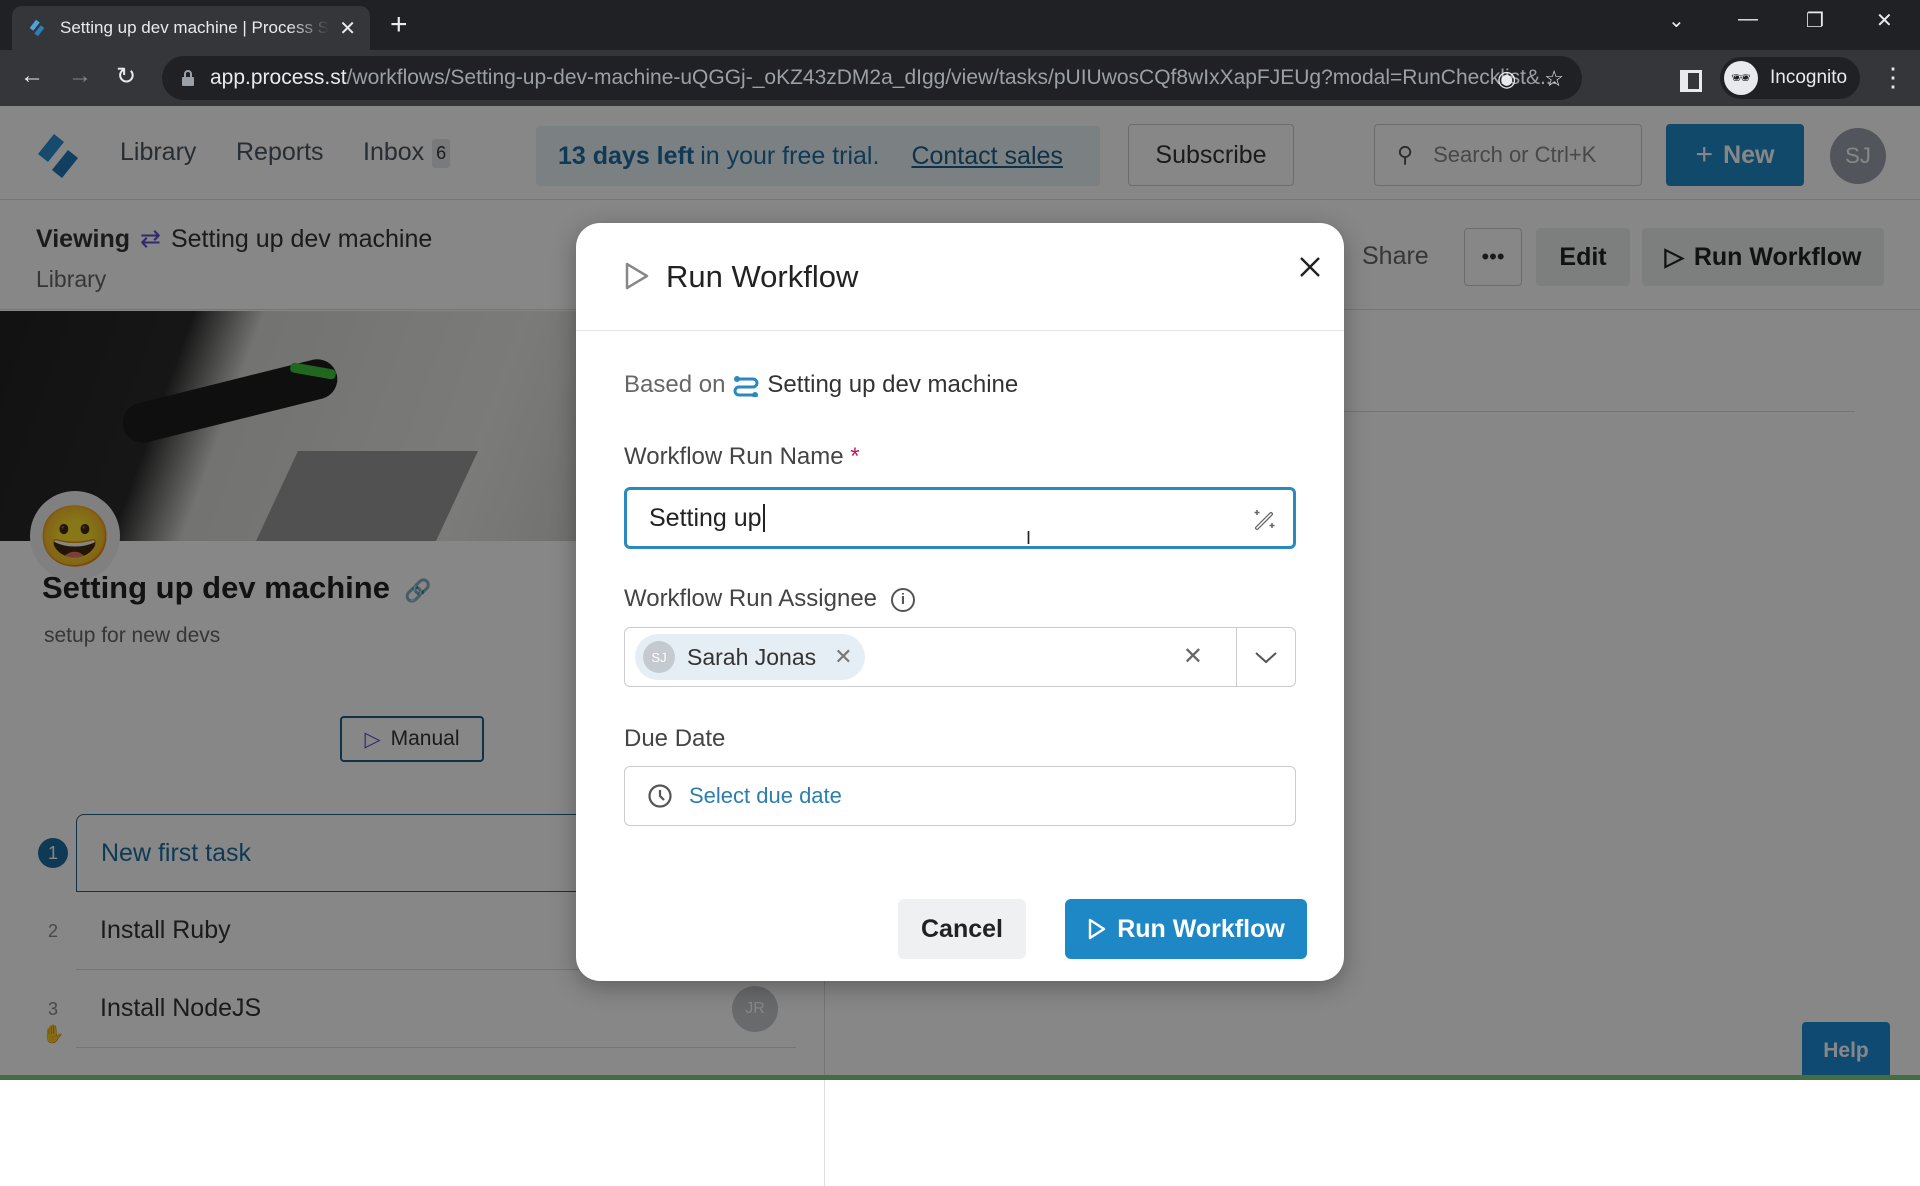 Image resolution: width=1920 pixels, height=1186 pixels. Describe the element at coordinates (1893, 77) in the screenshot. I see `browser-menu-icon: ⋮` at that location.